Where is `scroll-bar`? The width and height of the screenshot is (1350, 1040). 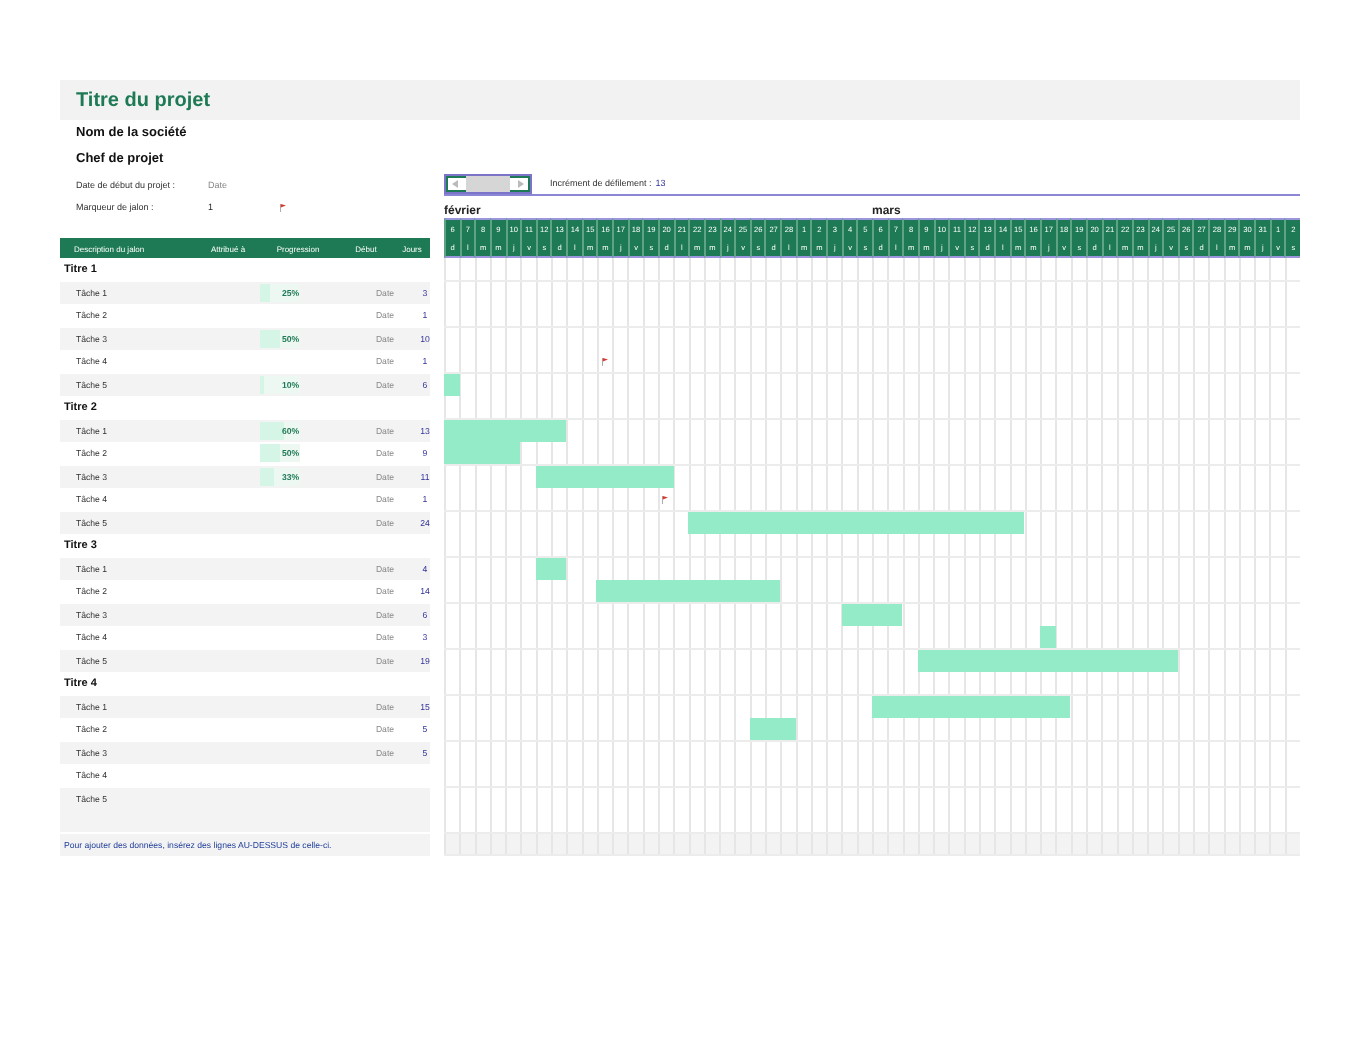
scroll-bar is located at coordinates (488, 183).